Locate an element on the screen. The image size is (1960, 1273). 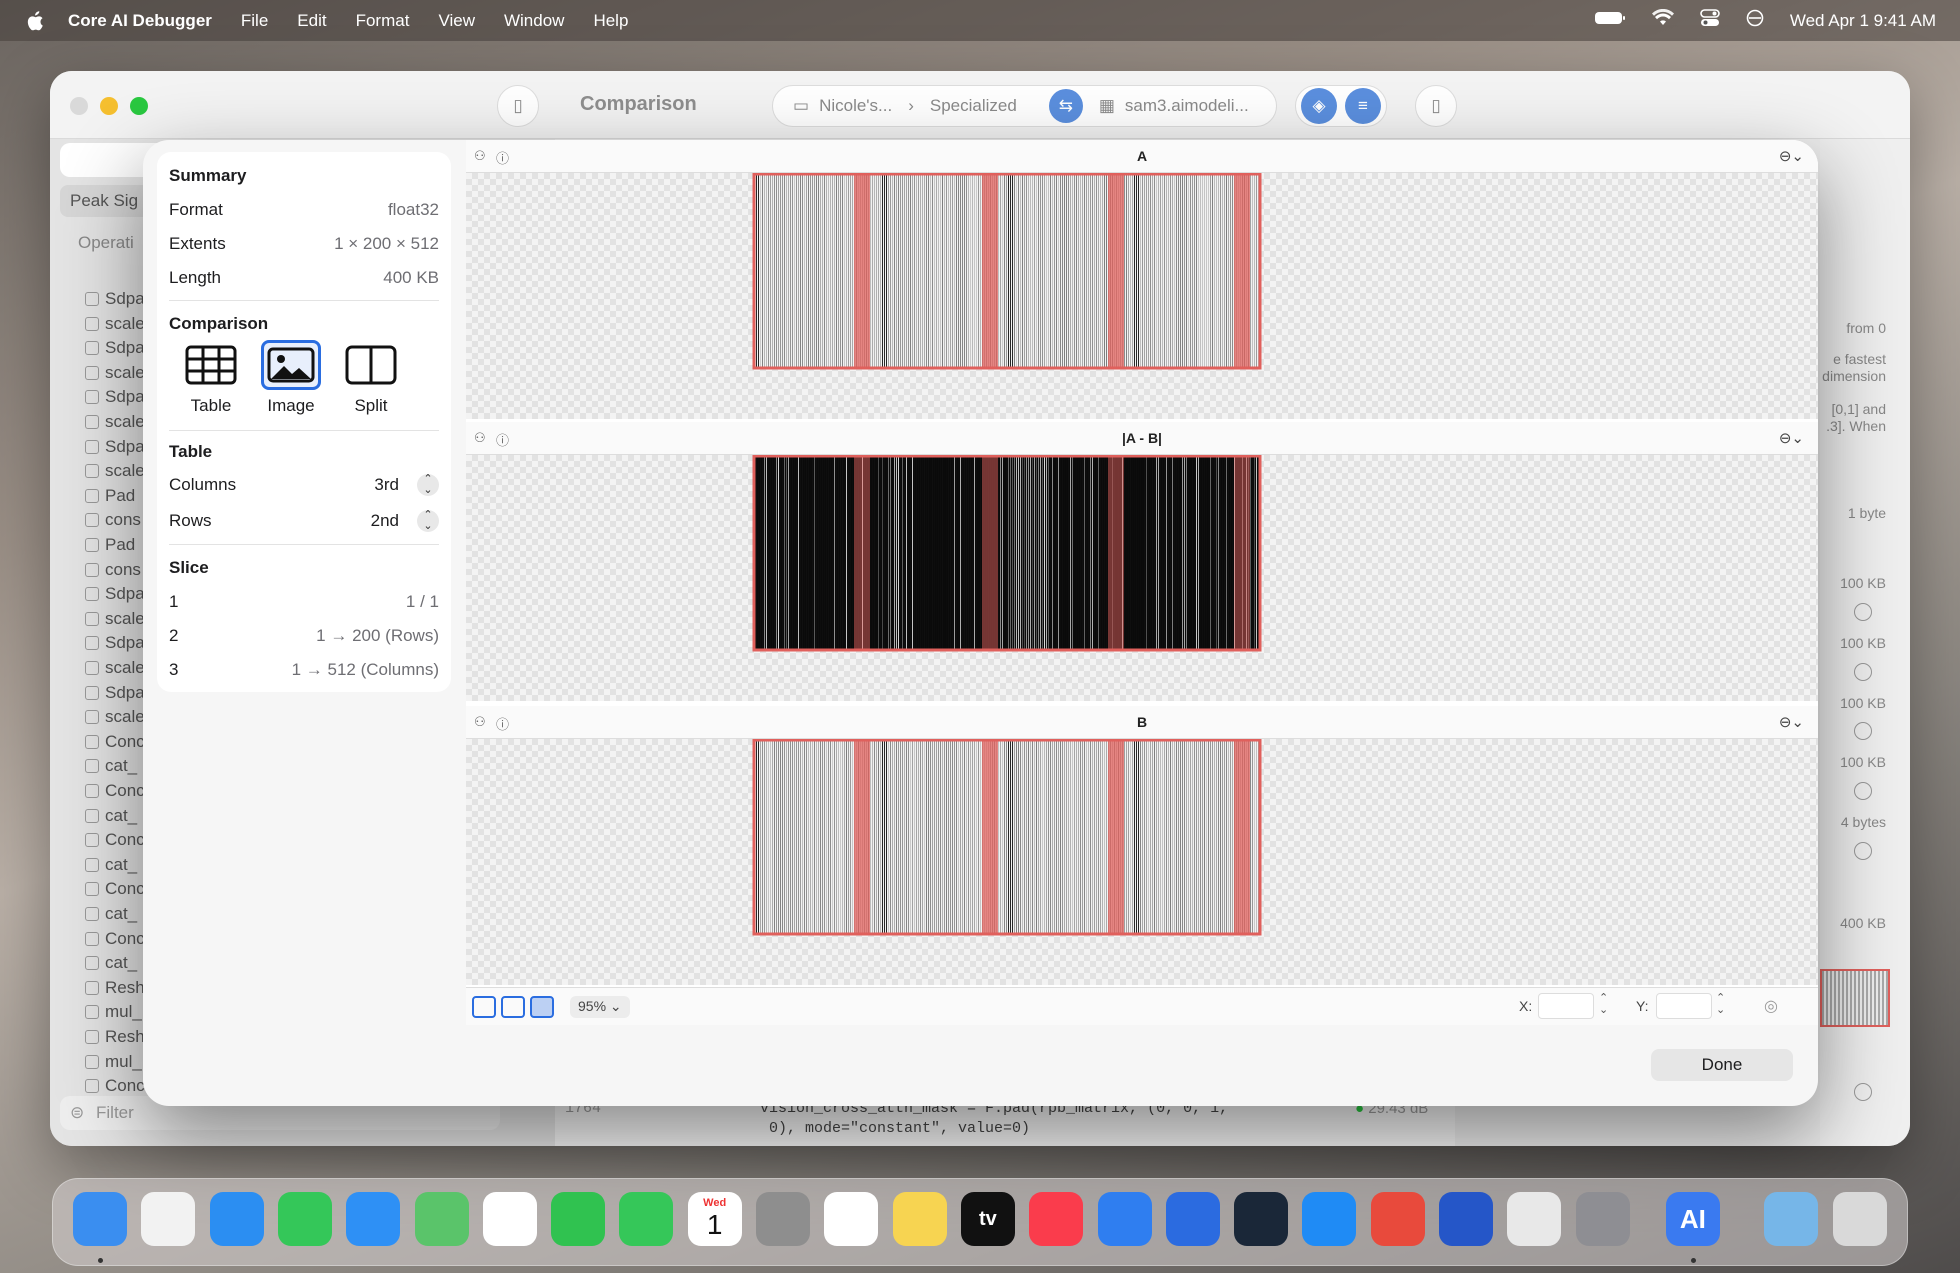
rows-stepper: 2nd ⌃ ⌄ is located at coordinates (405, 521).